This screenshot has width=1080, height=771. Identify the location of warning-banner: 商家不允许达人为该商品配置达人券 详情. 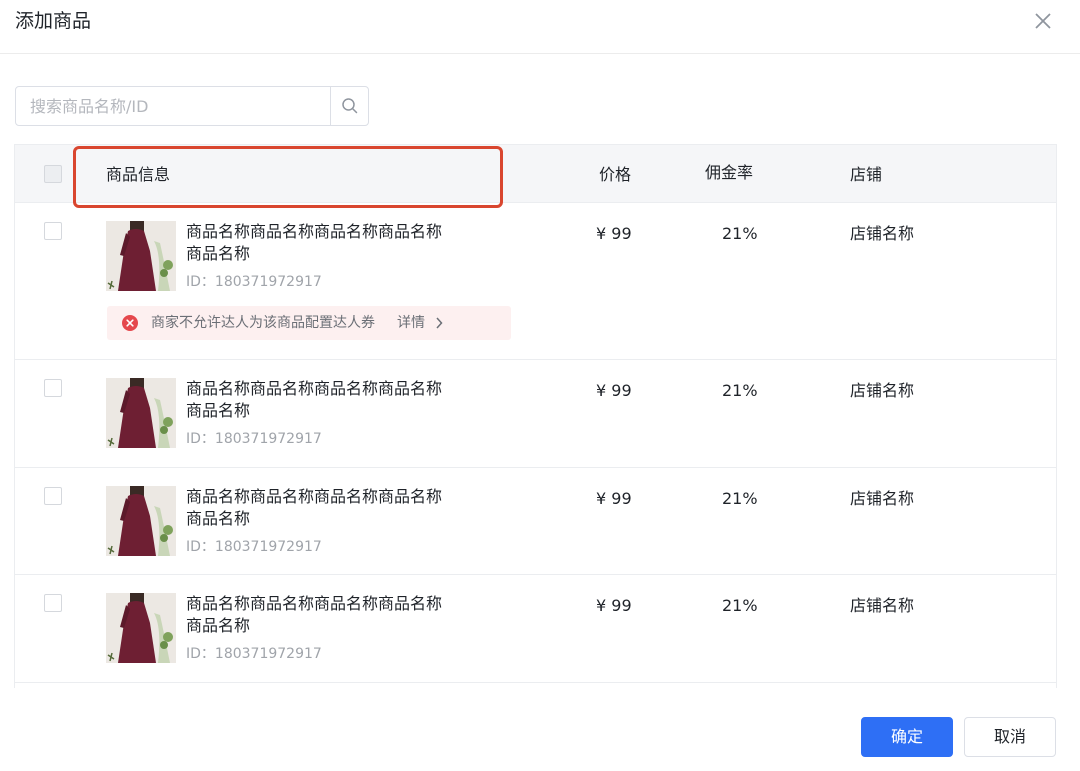
(309, 323).